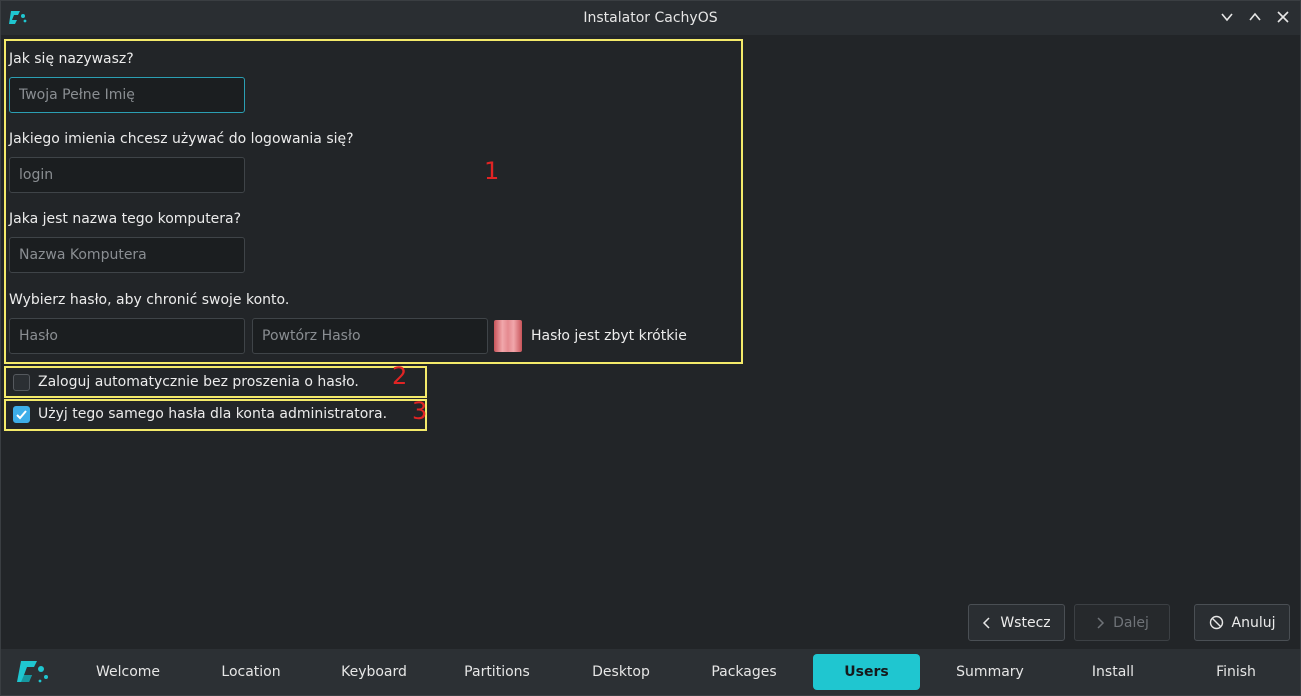 The width and height of the screenshot is (1301, 696). What do you see at coordinates (1113, 672) in the screenshot?
I see `step-install: Install` at bounding box center [1113, 672].